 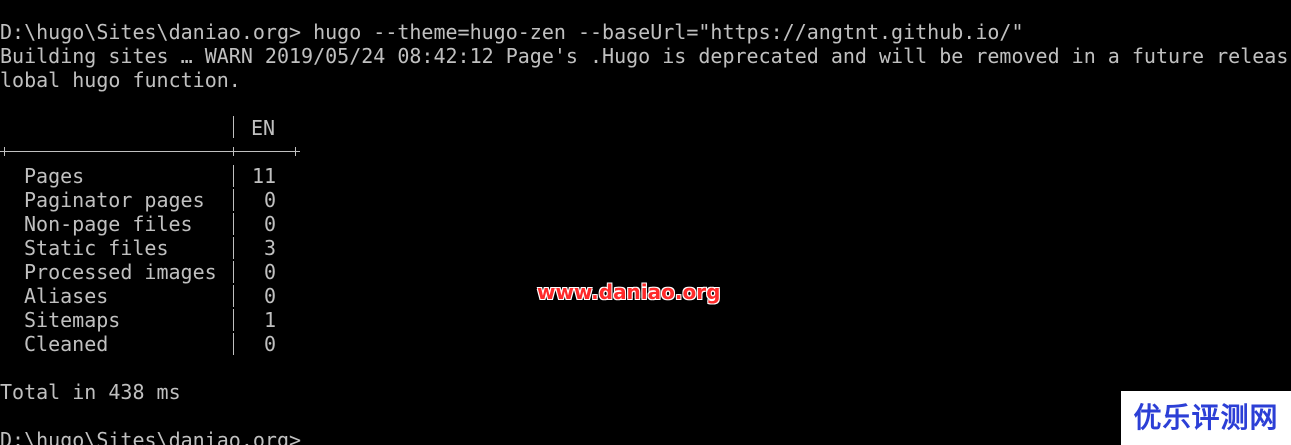 What do you see at coordinates (263, 128) in the screenshot?
I see `table-column-header: EN` at bounding box center [263, 128].